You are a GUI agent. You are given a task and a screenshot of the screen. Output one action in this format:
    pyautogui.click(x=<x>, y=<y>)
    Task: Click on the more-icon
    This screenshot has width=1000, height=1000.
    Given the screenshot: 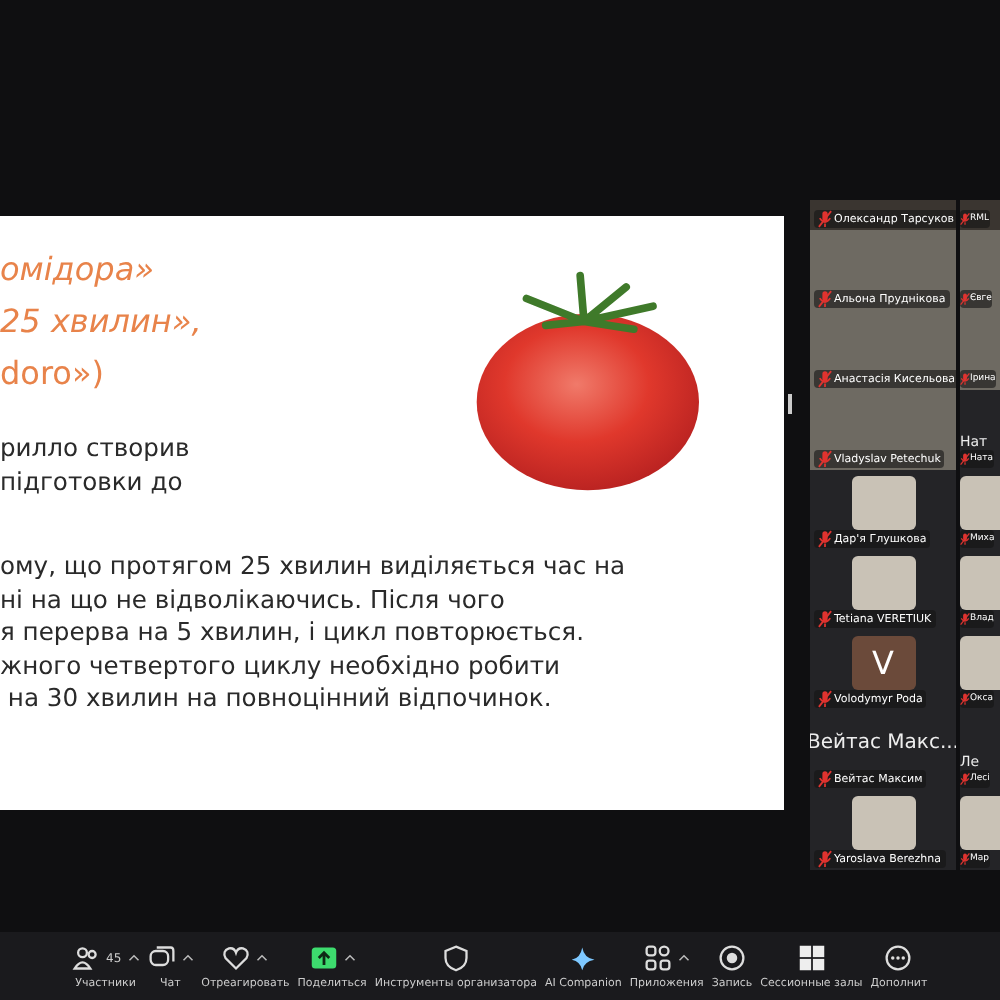 What is the action you would take?
    pyautogui.click(x=898, y=958)
    